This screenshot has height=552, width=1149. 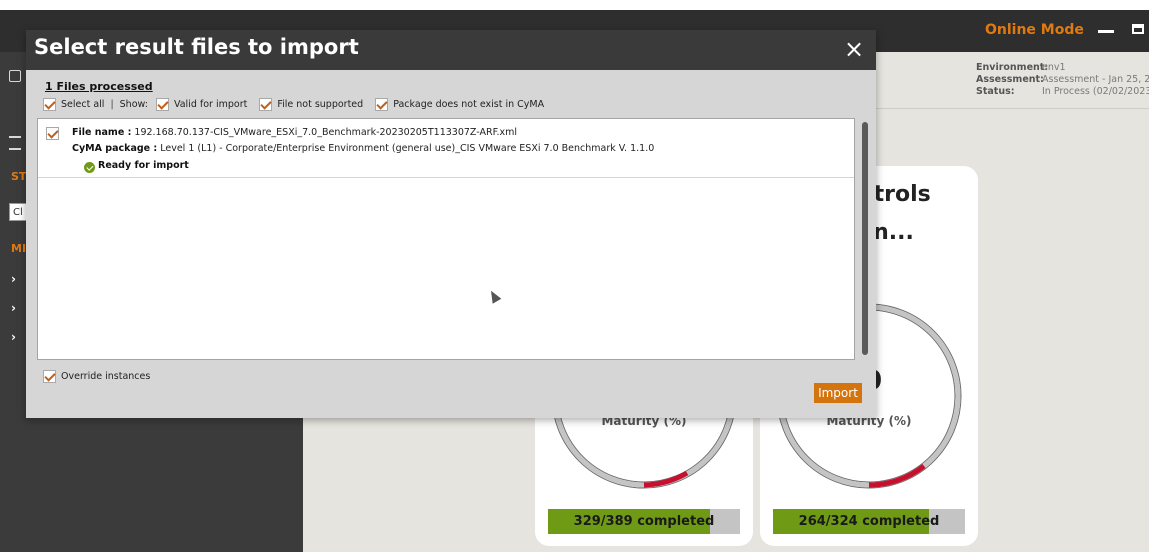 I want to click on ready-status: Ready for import, so click(x=143, y=165).